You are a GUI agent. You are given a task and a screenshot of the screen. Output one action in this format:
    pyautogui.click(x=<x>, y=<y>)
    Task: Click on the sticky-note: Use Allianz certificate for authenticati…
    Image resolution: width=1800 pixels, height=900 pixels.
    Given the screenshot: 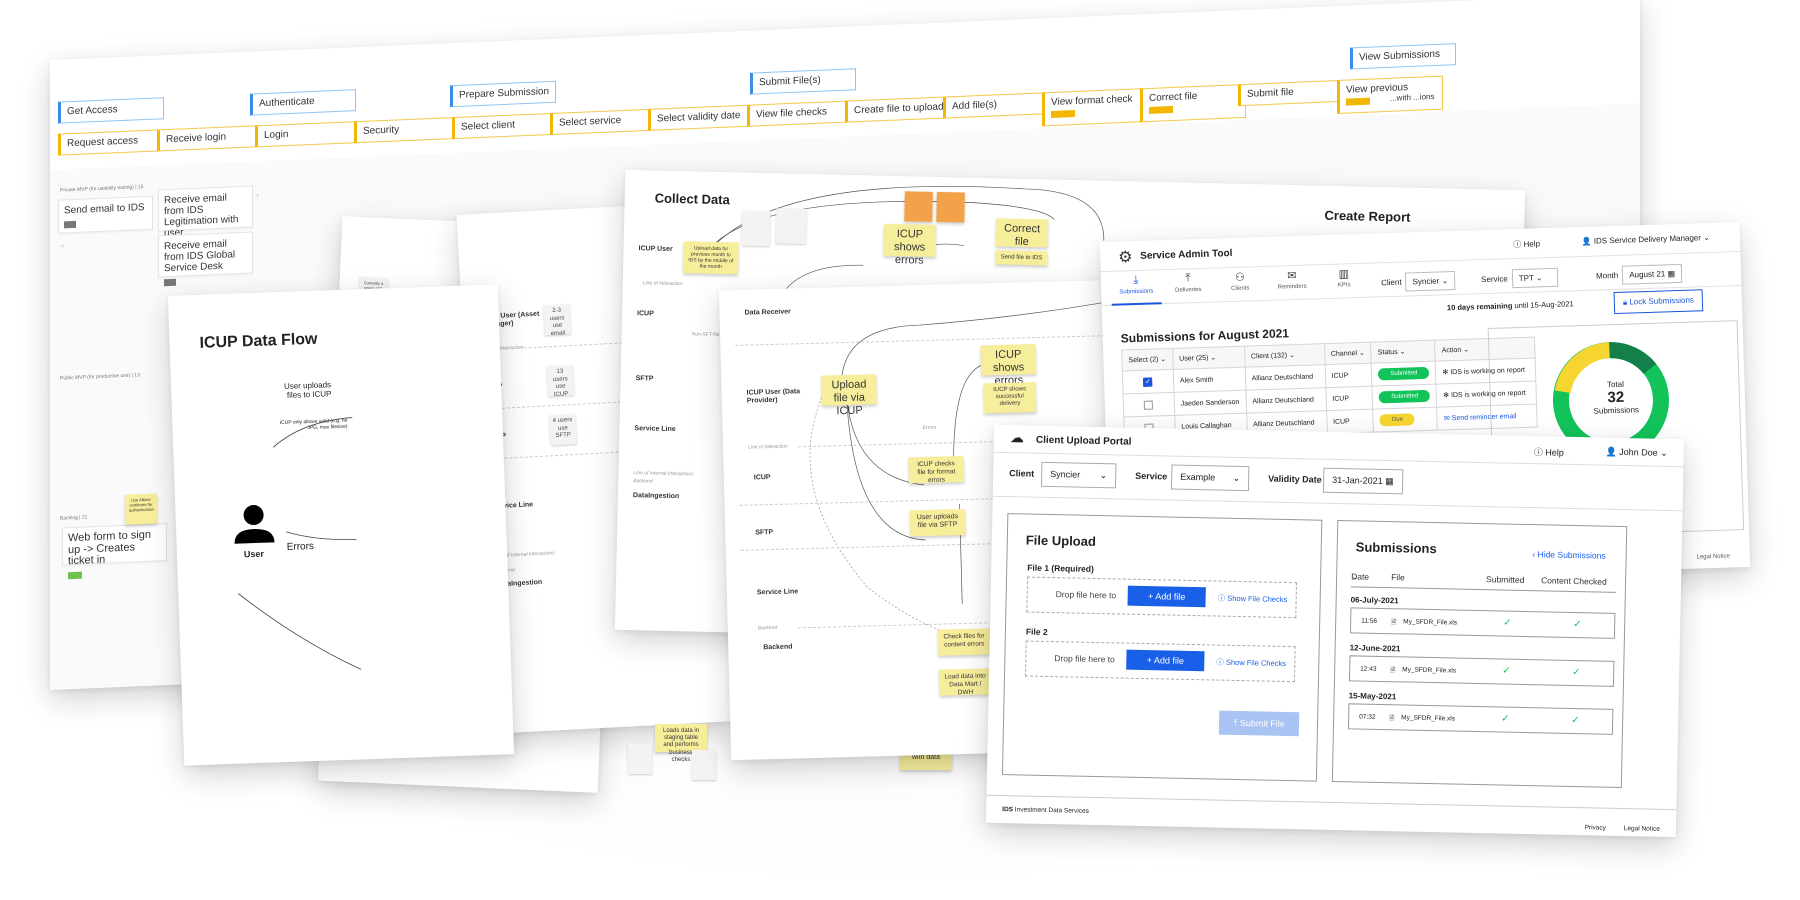 What is the action you would take?
    pyautogui.click(x=141, y=509)
    